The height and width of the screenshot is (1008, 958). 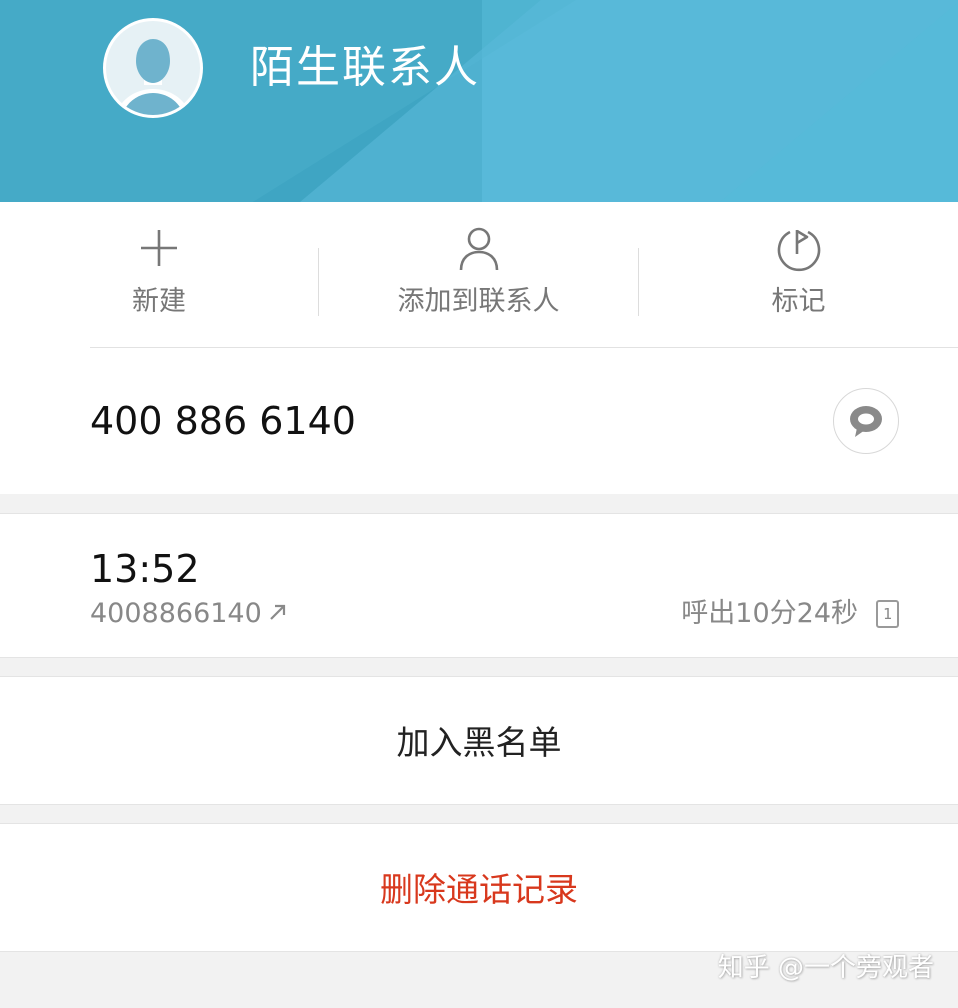 I want to click on sim-card-icon: 1, so click(x=887, y=614).